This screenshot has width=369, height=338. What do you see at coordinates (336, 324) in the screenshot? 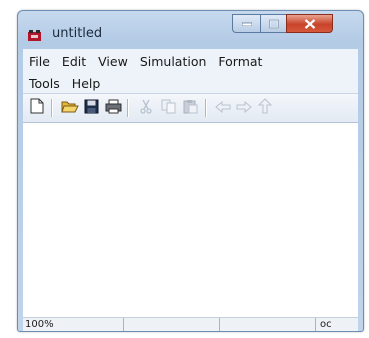
I see `solver-status: oc` at bounding box center [336, 324].